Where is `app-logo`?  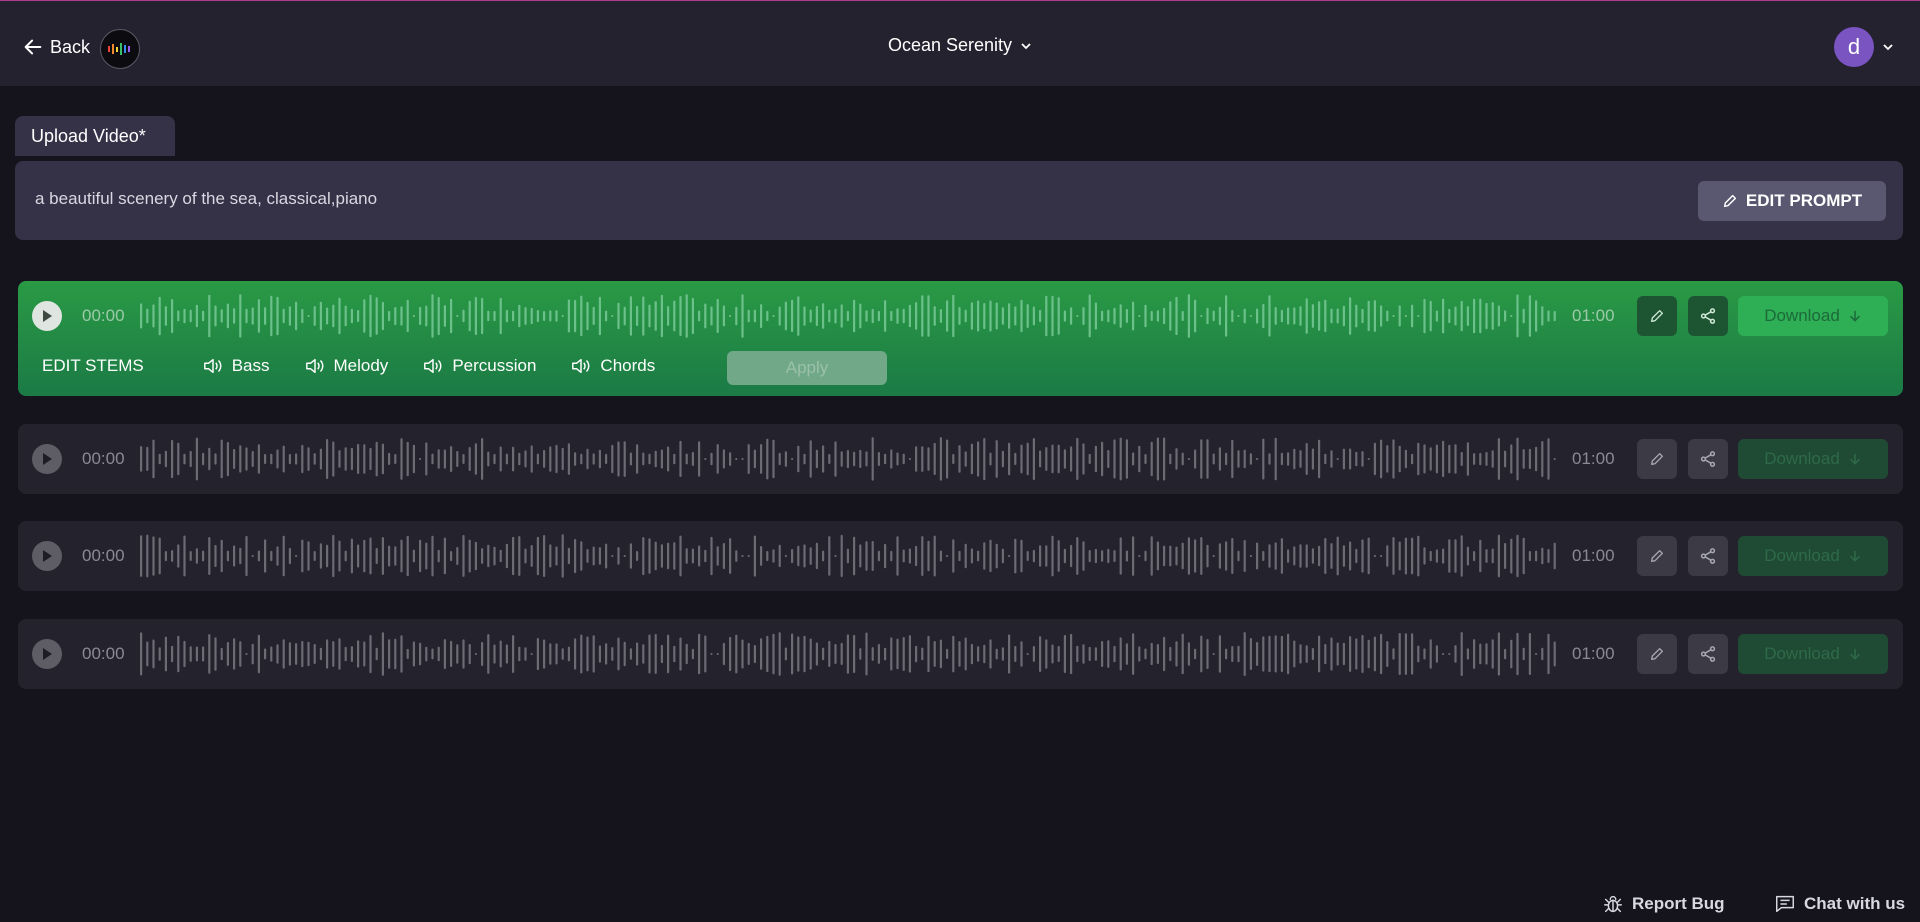 app-logo is located at coordinates (120, 49).